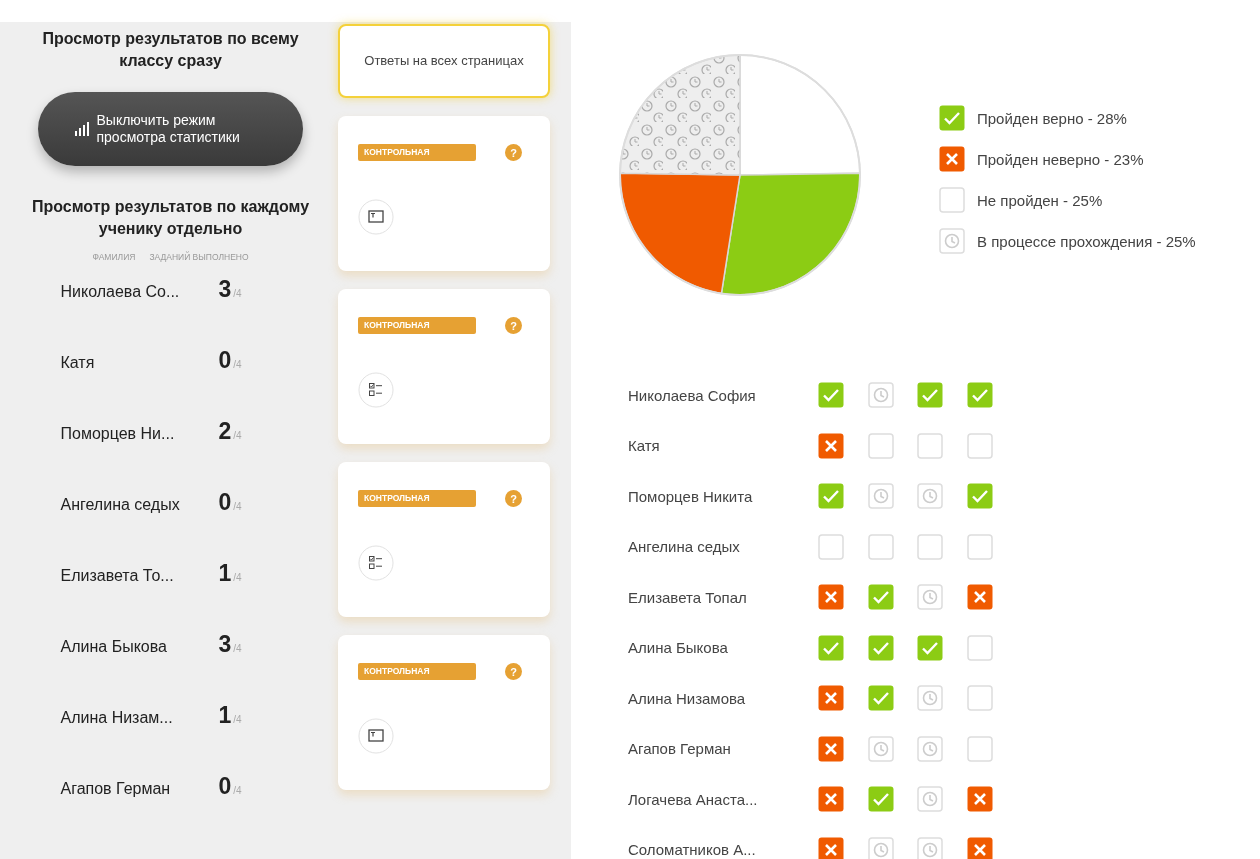  Describe the element at coordinates (687, 698) in the screenshot. I see `student-name: Алина Низамова` at that location.